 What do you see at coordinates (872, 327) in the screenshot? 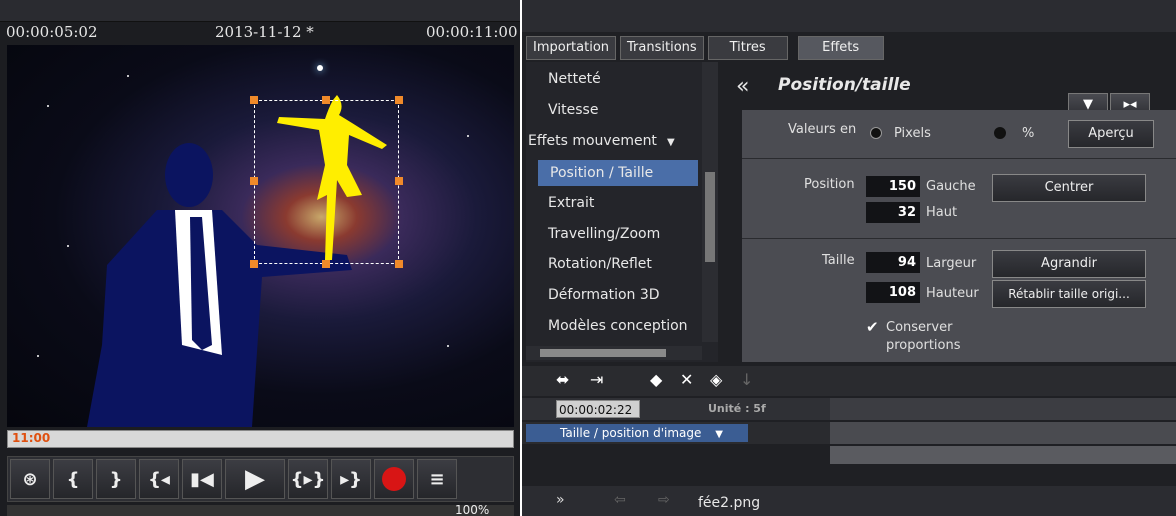
I see `keep-proportions-checkbox: ✔` at bounding box center [872, 327].